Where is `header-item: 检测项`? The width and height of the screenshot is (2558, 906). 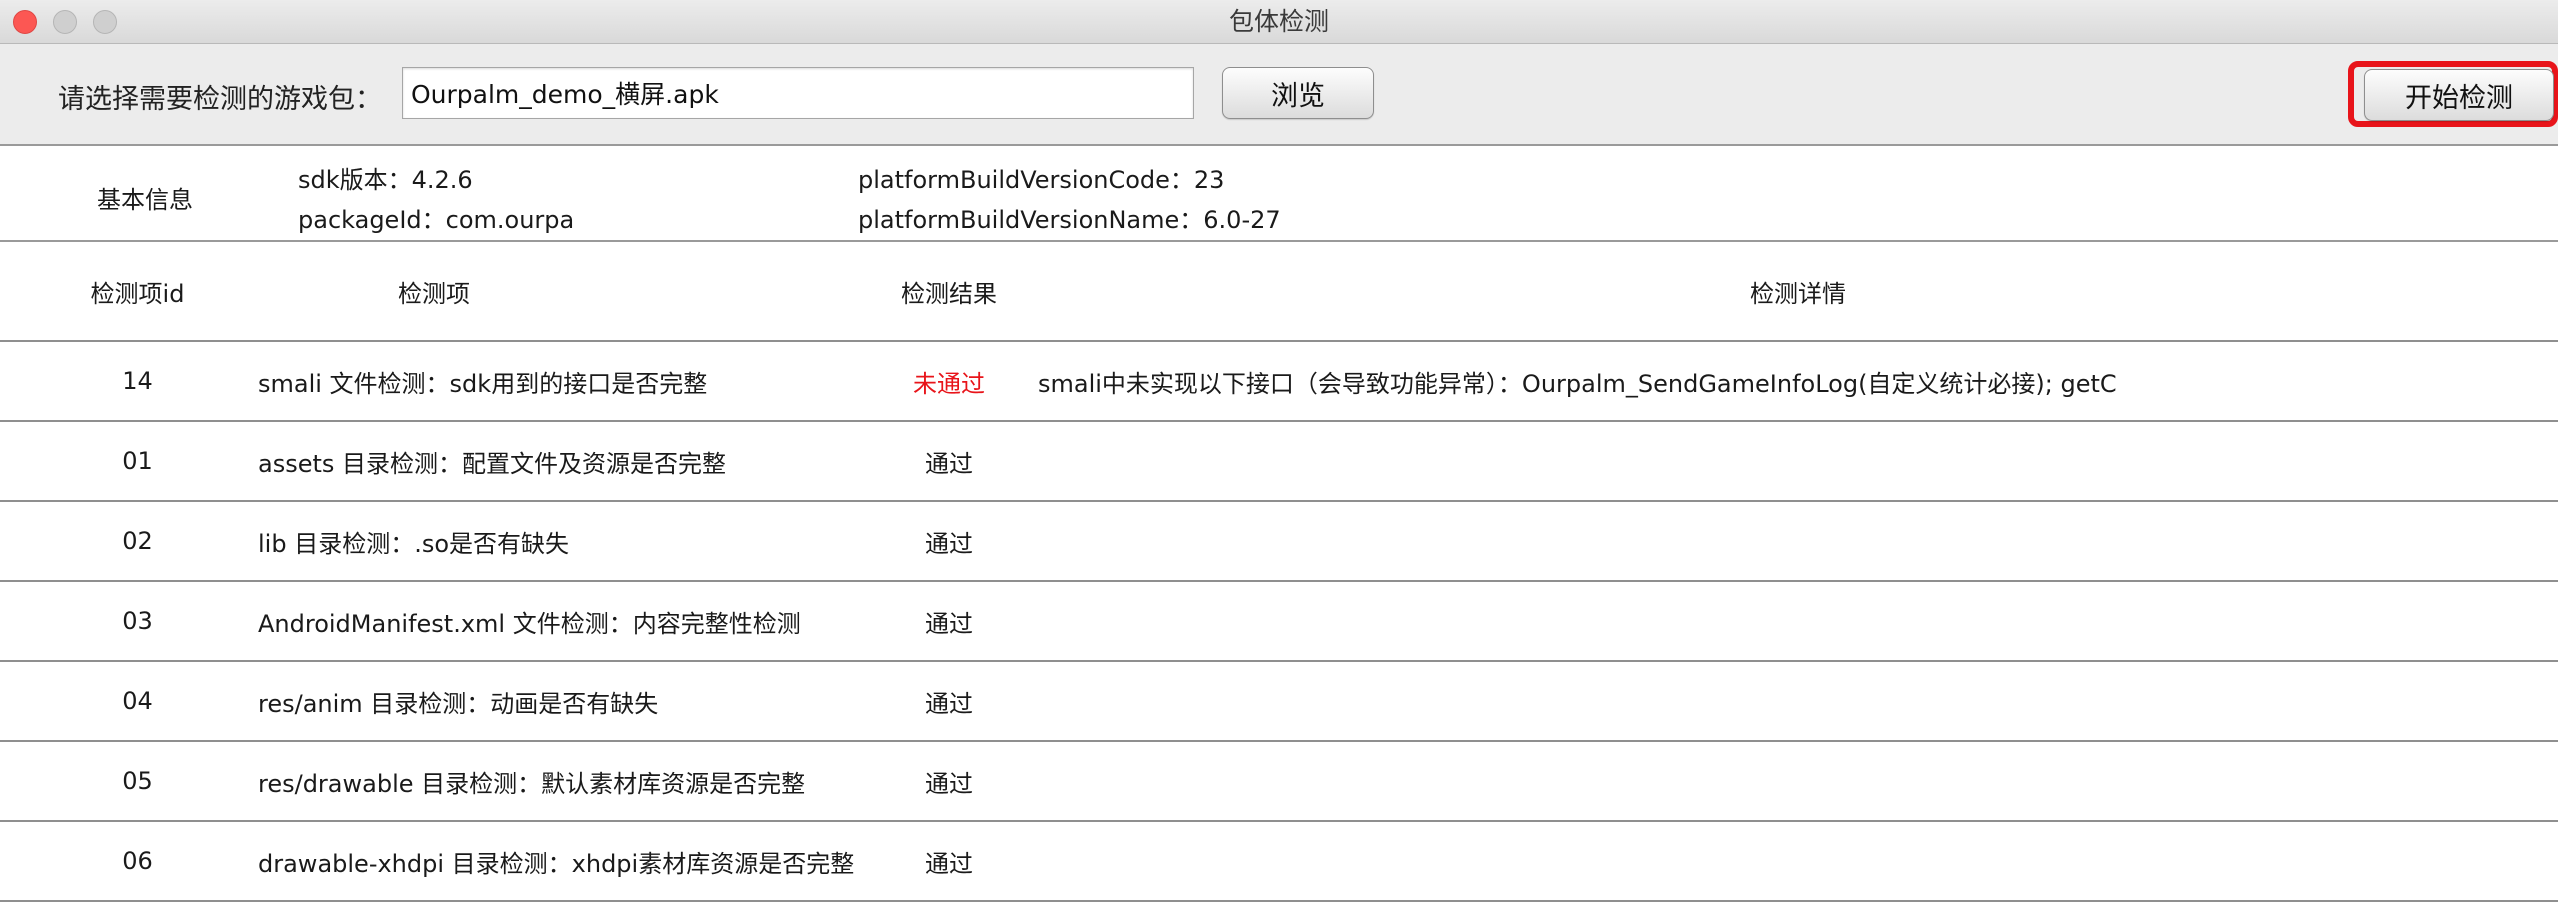 header-item: 检测项 is located at coordinates (434, 293).